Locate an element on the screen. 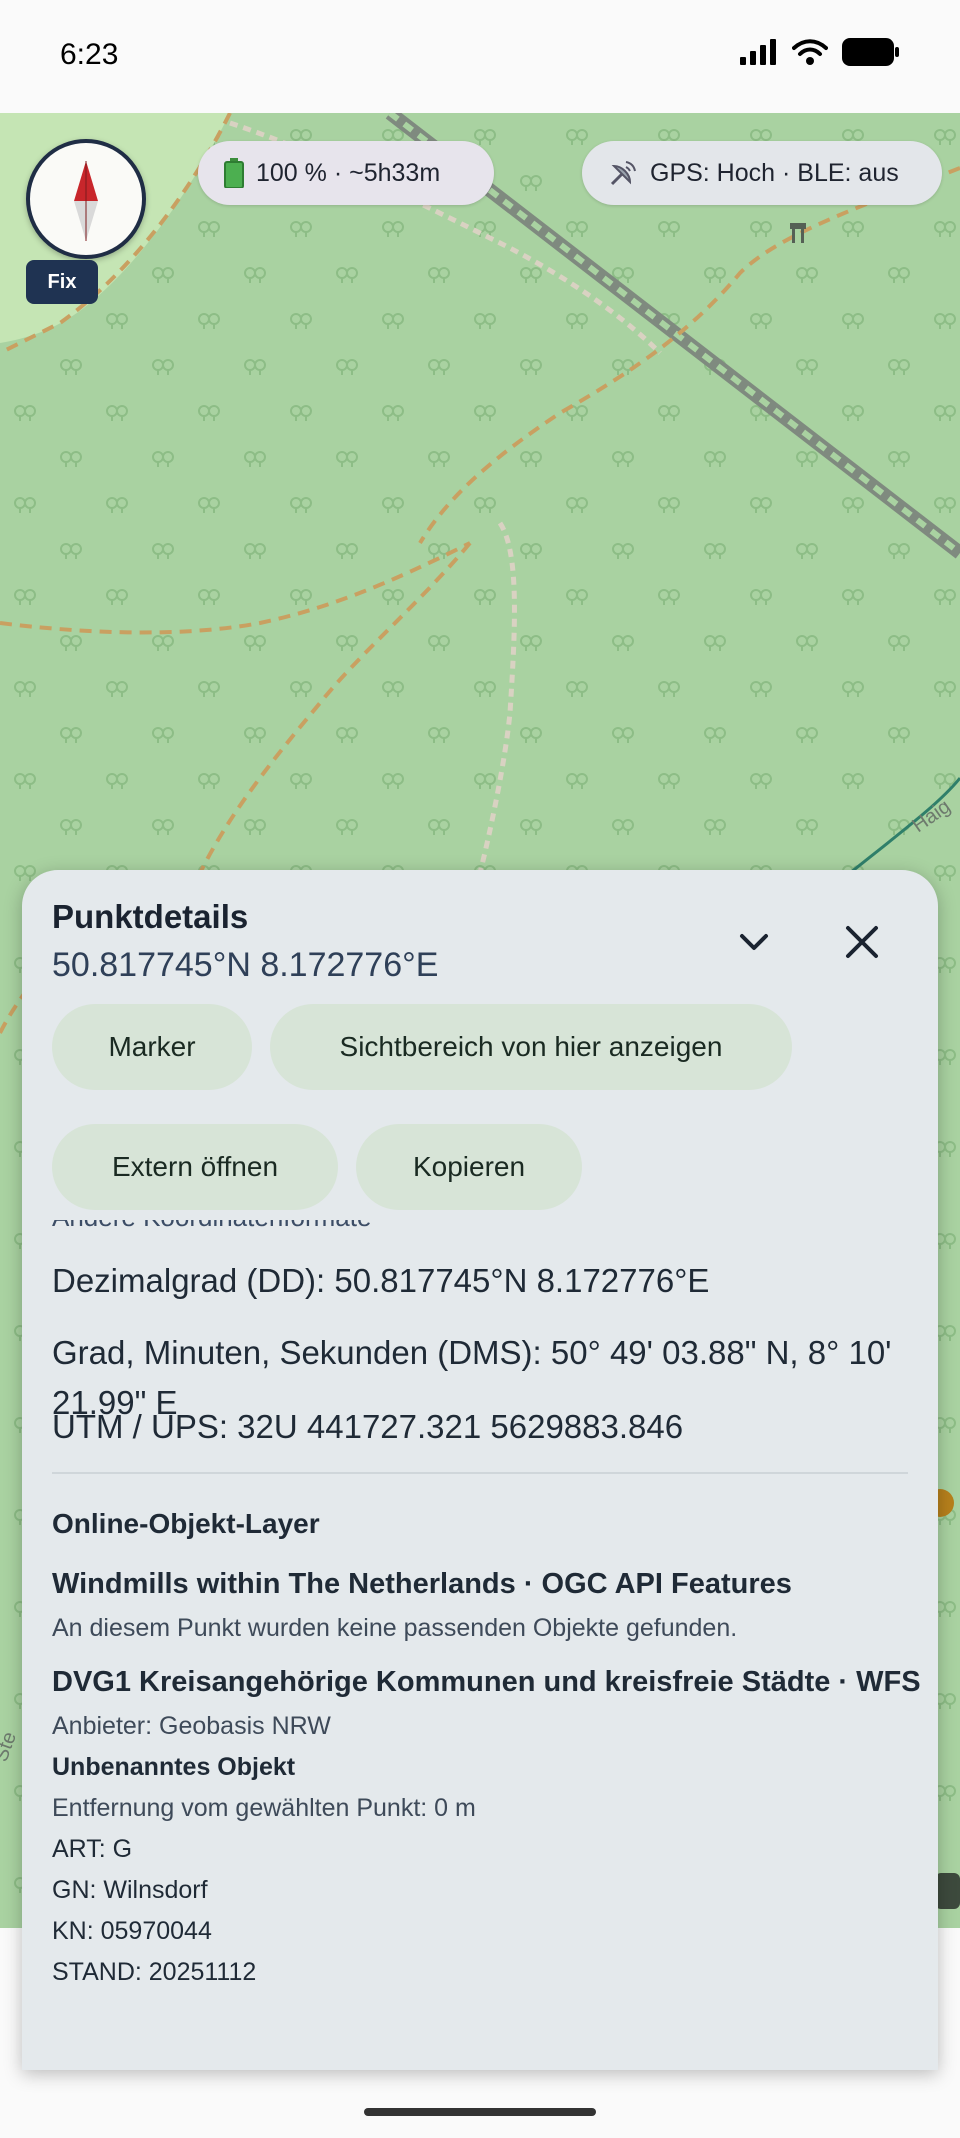 The height and width of the screenshot is (2138, 960). coord-formats-heading: Andere Koordinatenformate is located at coordinates (211, 1226).